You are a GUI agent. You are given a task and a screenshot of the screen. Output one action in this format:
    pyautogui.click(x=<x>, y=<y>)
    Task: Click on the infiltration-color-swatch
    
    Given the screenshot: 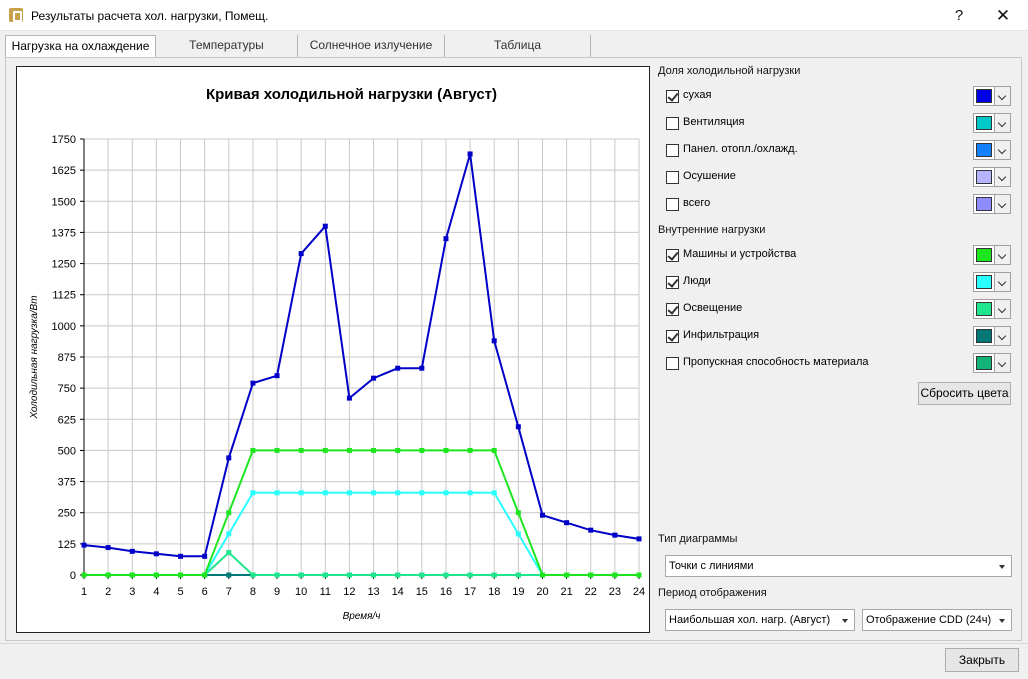 What is the action you would take?
    pyautogui.click(x=984, y=336)
    